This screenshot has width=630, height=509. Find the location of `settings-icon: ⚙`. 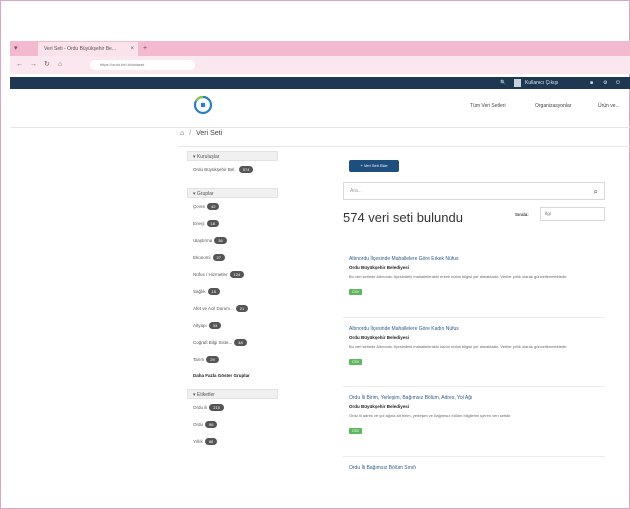

settings-icon: ⚙ is located at coordinates (605, 83).